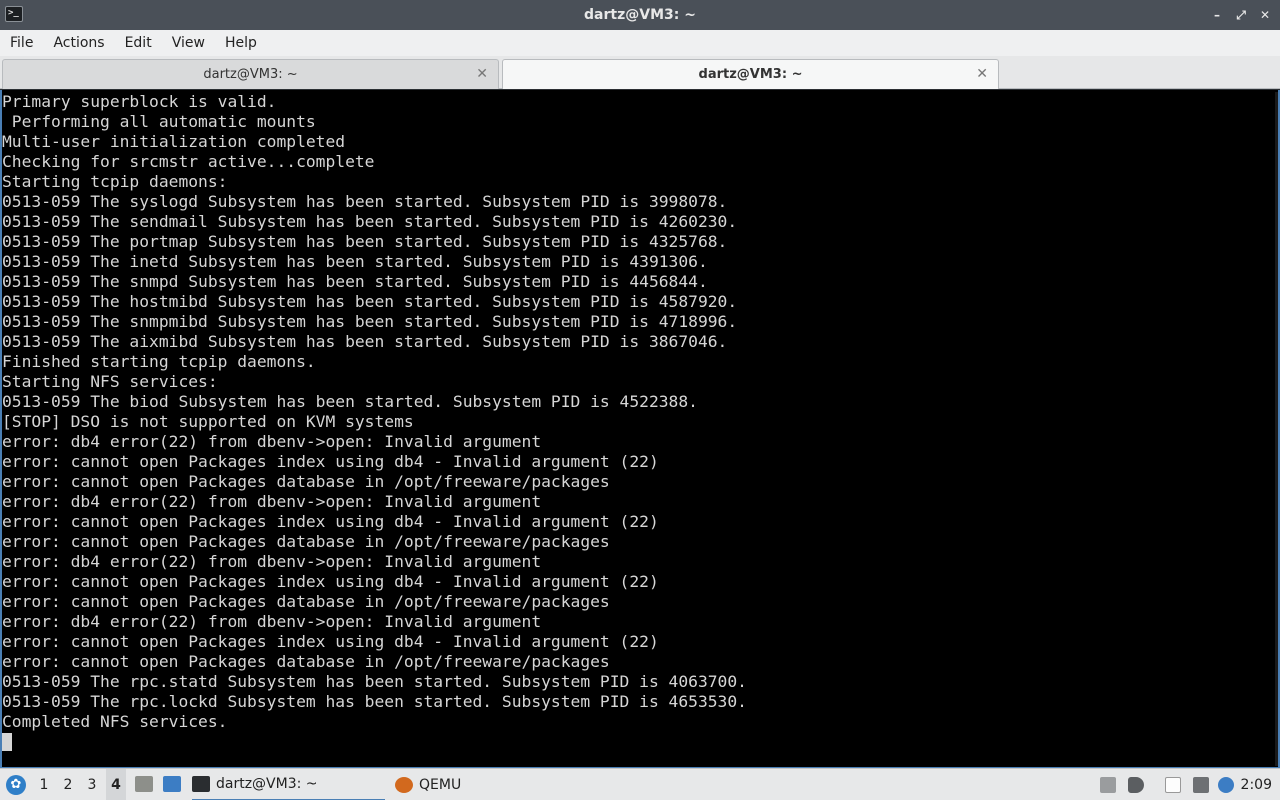  I want to click on tab-terminal-1: dartz@VM3: ~ ✕, so click(250, 74).